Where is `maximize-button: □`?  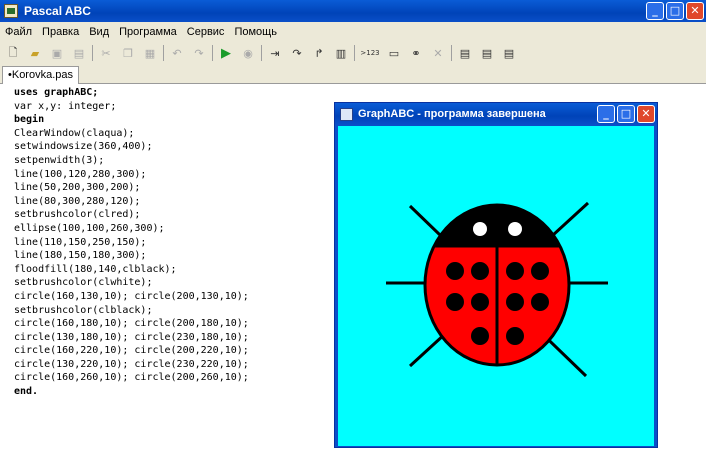
maximize-button: □ is located at coordinates (675, 11).